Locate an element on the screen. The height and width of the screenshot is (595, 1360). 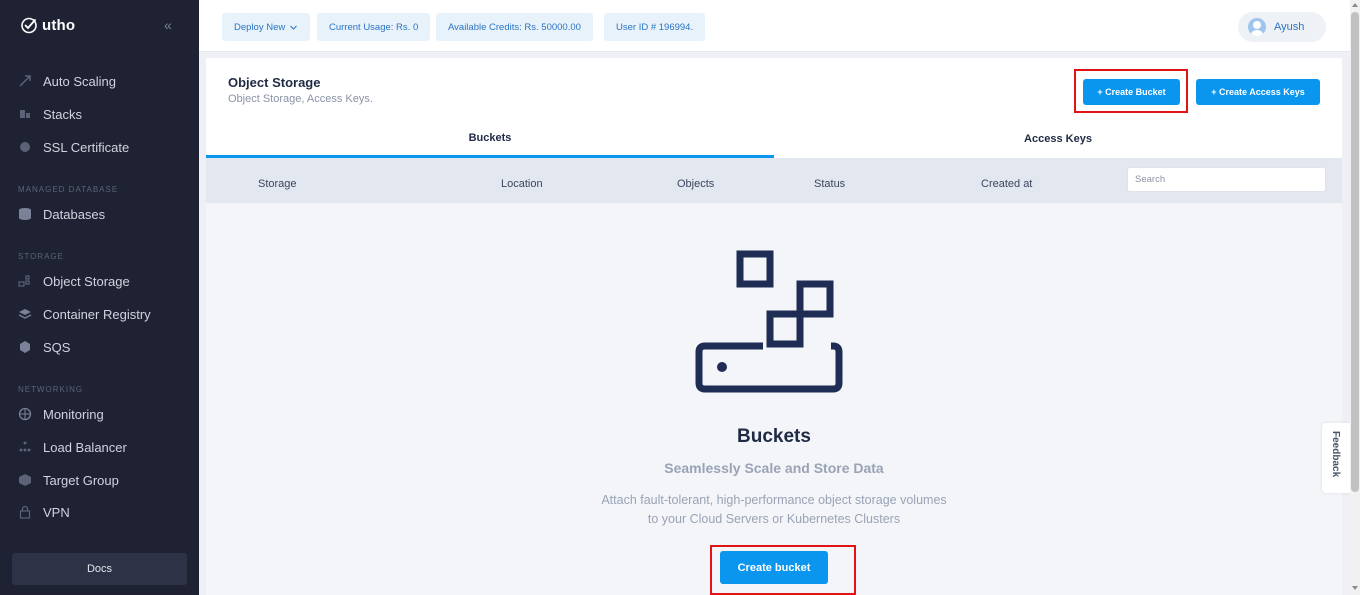
tab-buckets: Buckets is located at coordinates (490, 139).